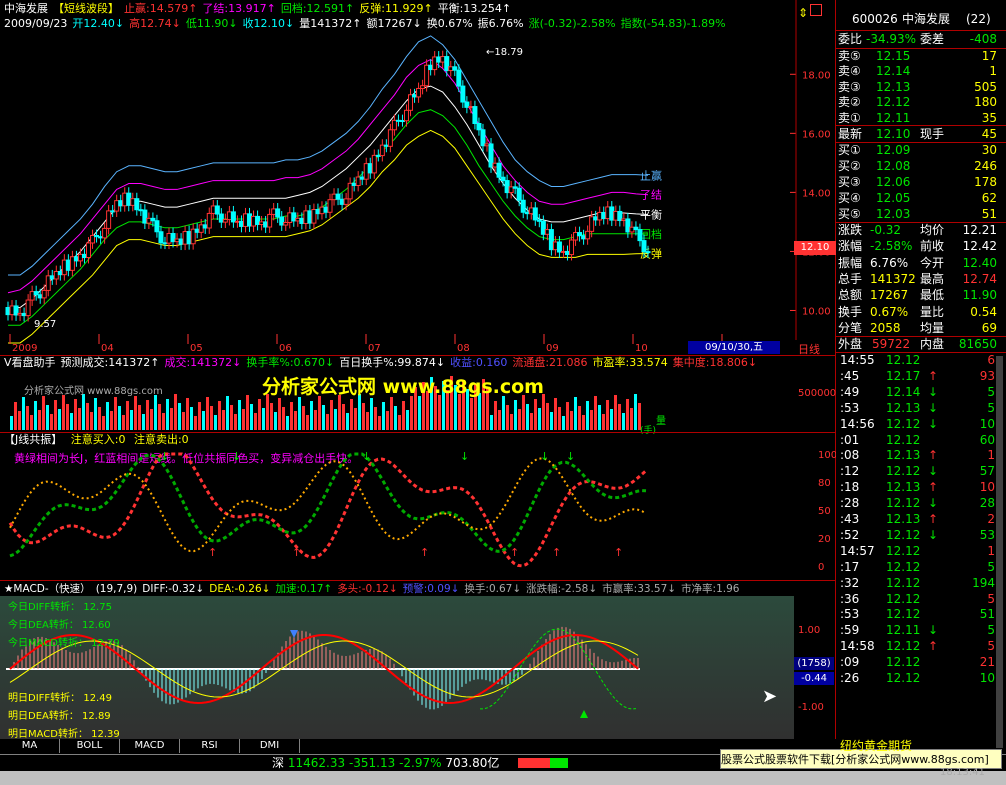 This screenshot has height=785, width=1006. What do you see at coordinates (876, 746) in the screenshot?
I see `ticker-text: 纽约黄金期货` at bounding box center [876, 746].